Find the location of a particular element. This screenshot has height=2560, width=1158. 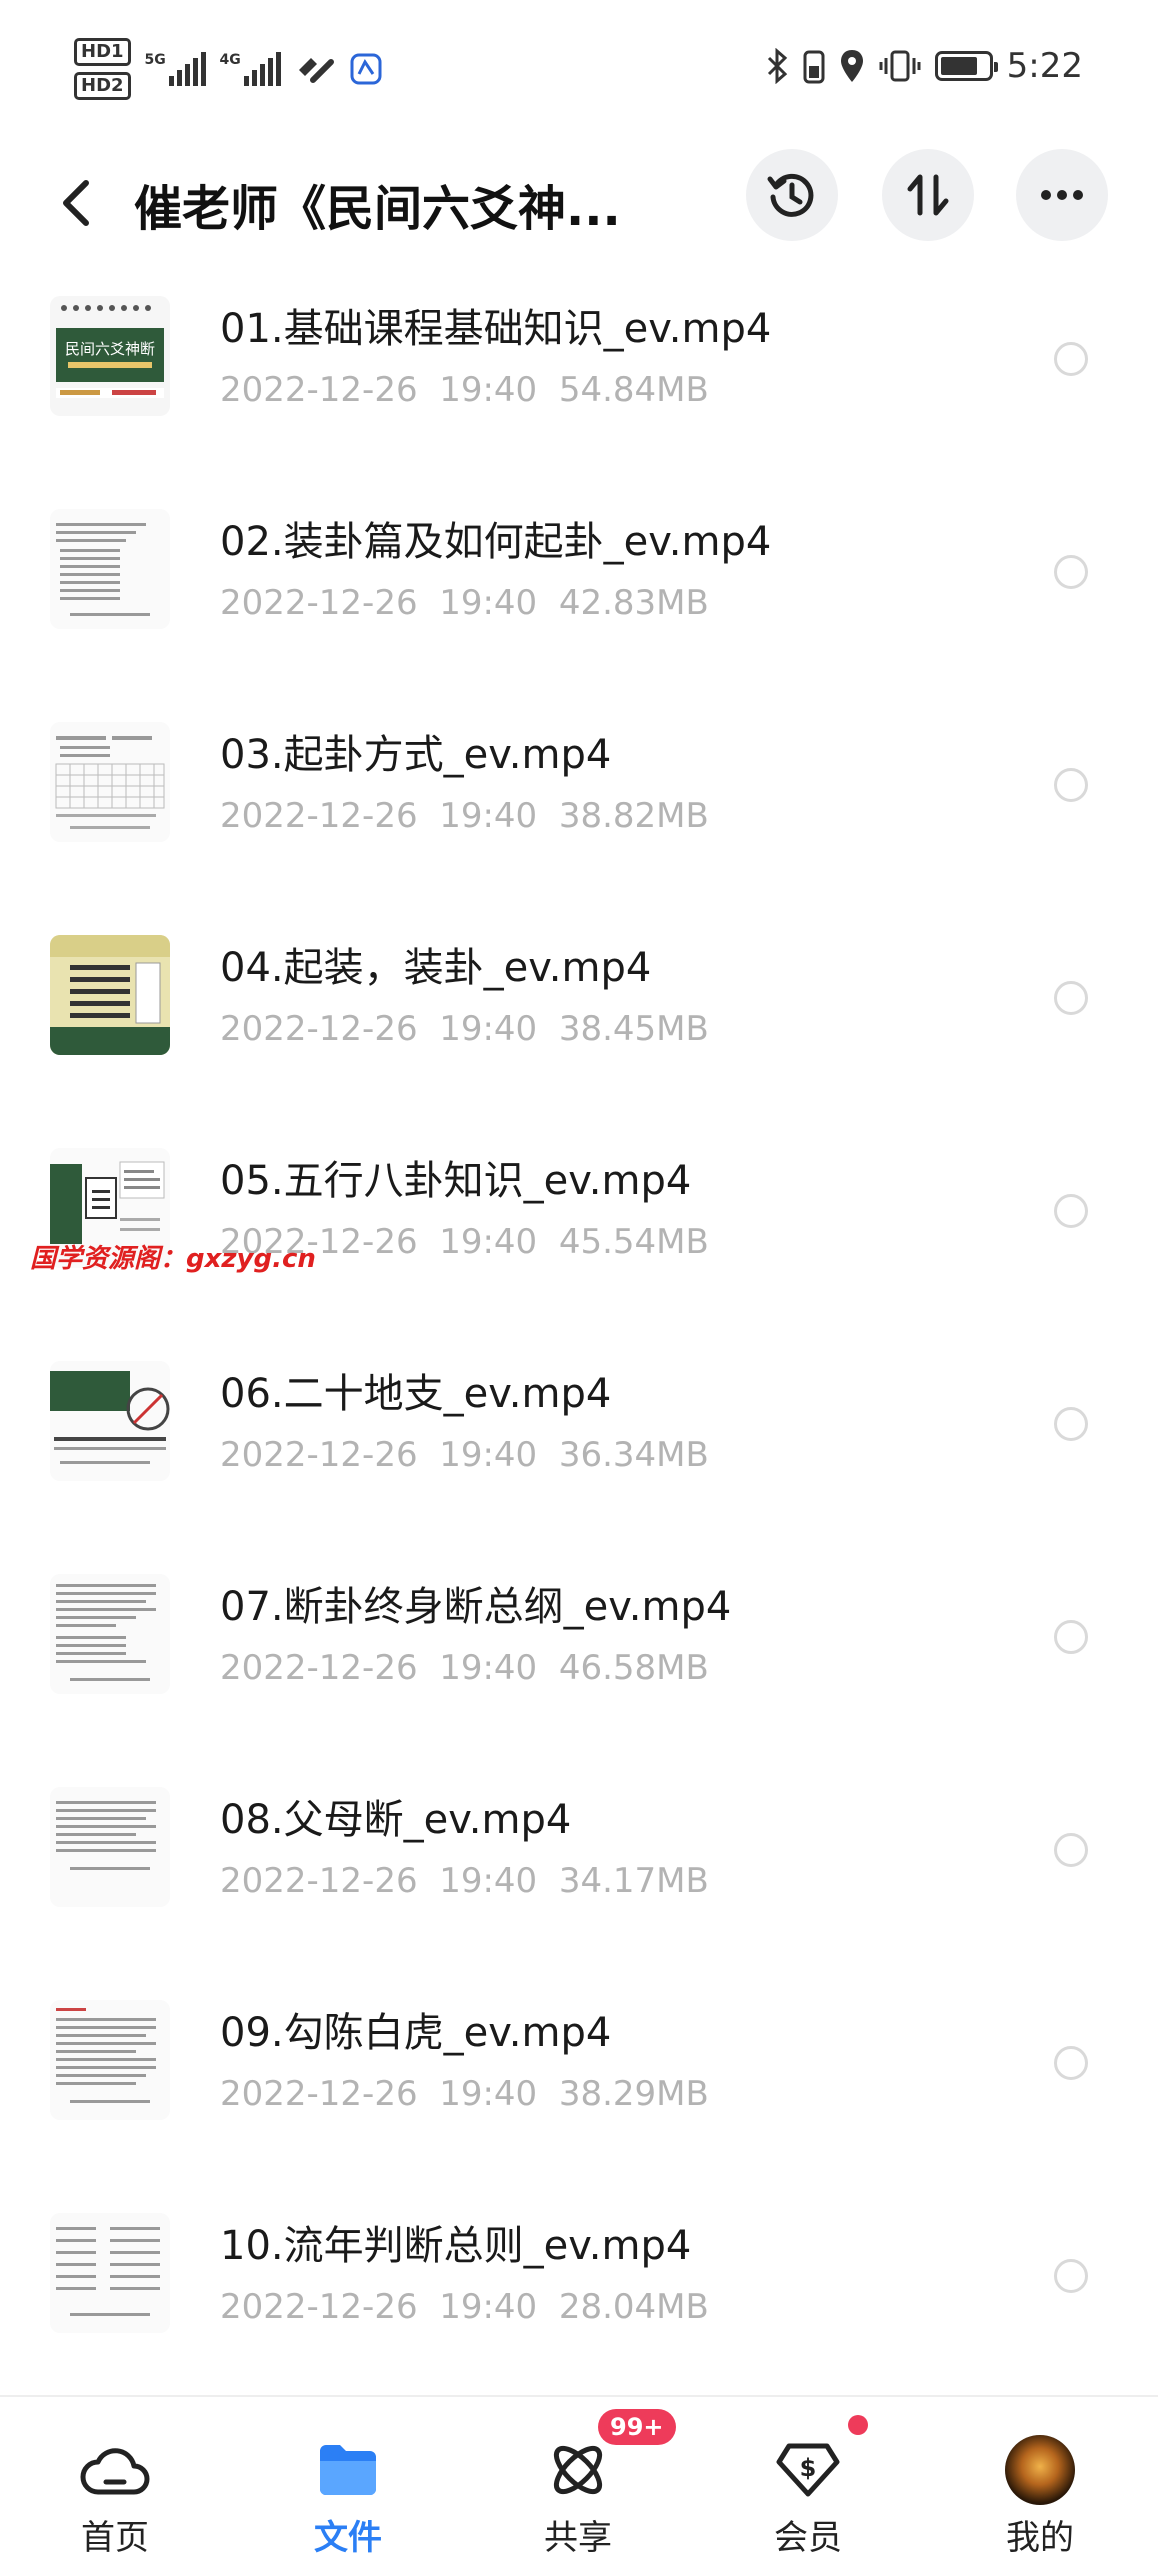

folder-icon is located at coordinates (348, 2470).